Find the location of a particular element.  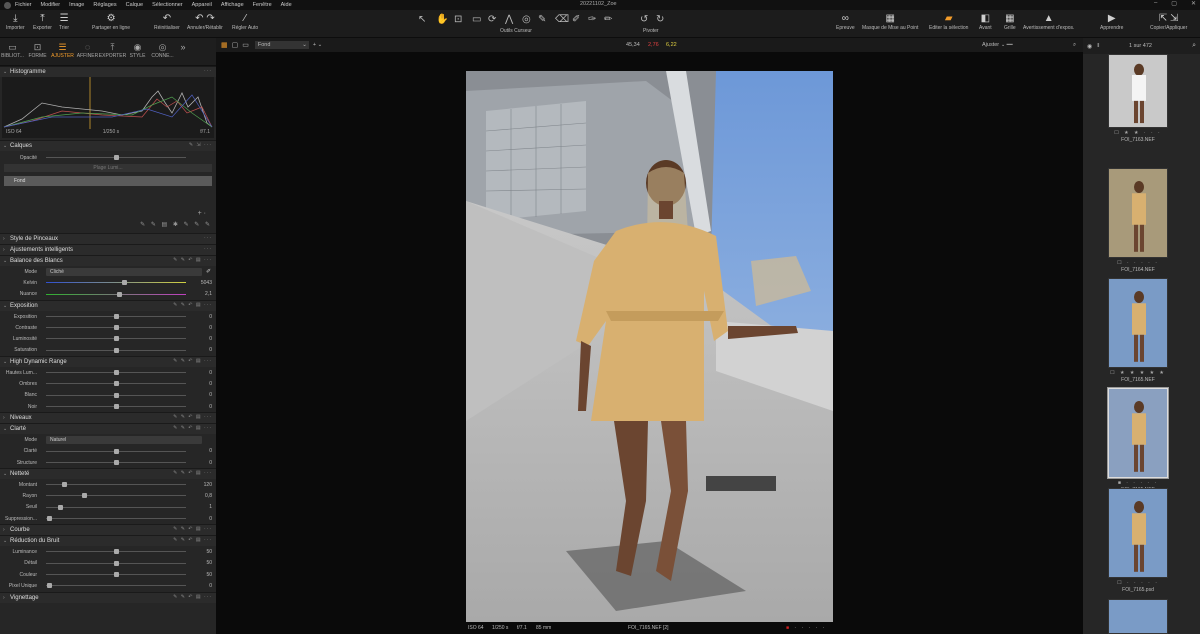

tab-adjust: ☰ AJUSTER is located at coordinates (62, 51).